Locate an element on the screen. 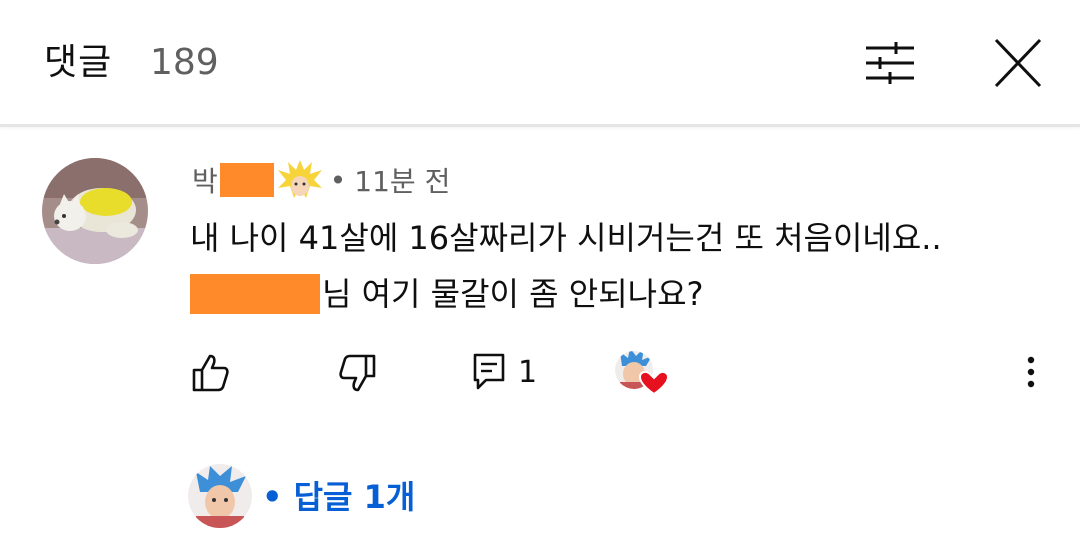 Image resolution: width=1080 pixels, height=557 pixels. reply-author-avatar is located at coordinates (220, 496).